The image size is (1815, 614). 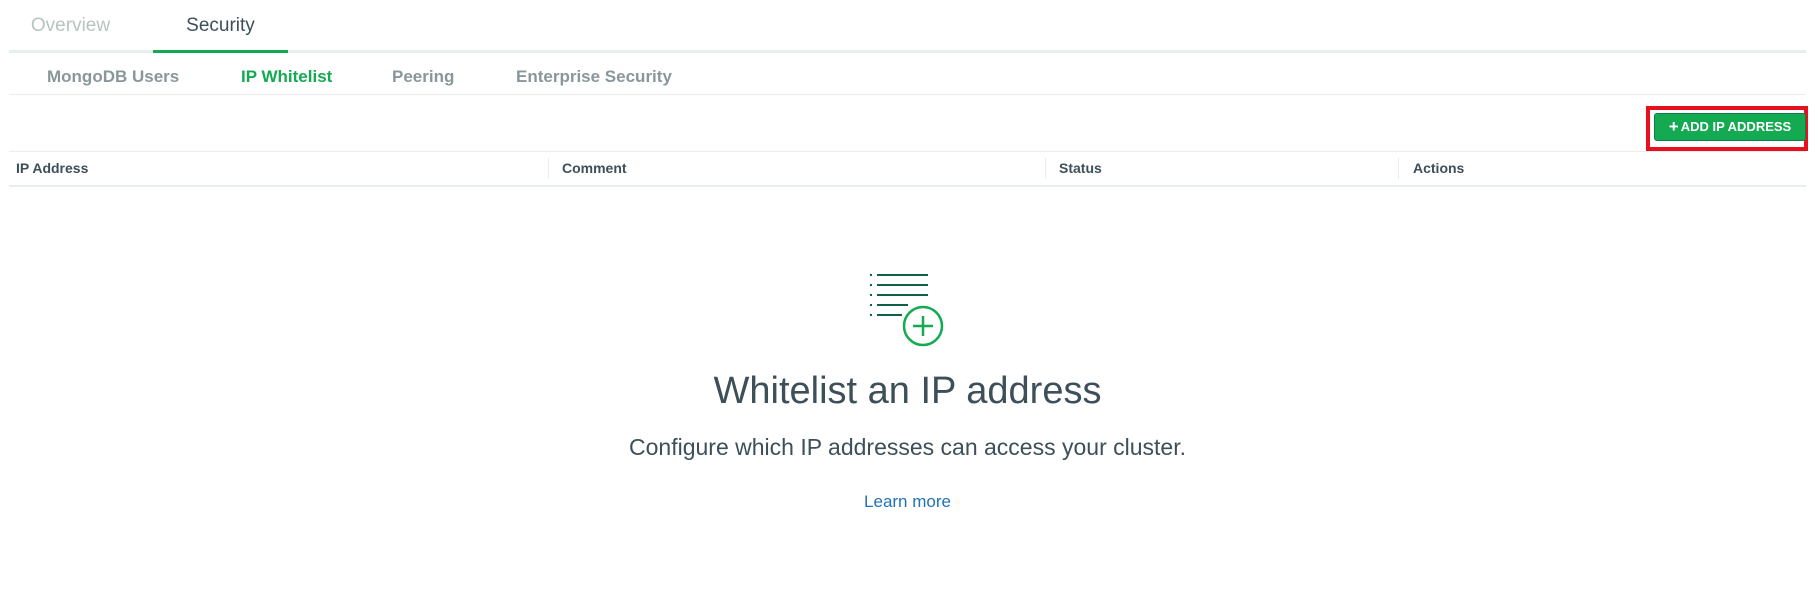 I want to click on top-tab-bar: Overview Security, so click(x=907, y=26).